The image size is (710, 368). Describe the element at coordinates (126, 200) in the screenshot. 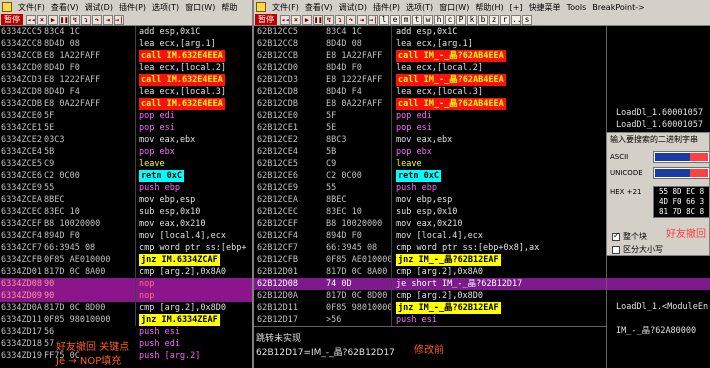

I see `disasm-row: 6334ZCEA 8BEC mov ebp,esp` at that location.